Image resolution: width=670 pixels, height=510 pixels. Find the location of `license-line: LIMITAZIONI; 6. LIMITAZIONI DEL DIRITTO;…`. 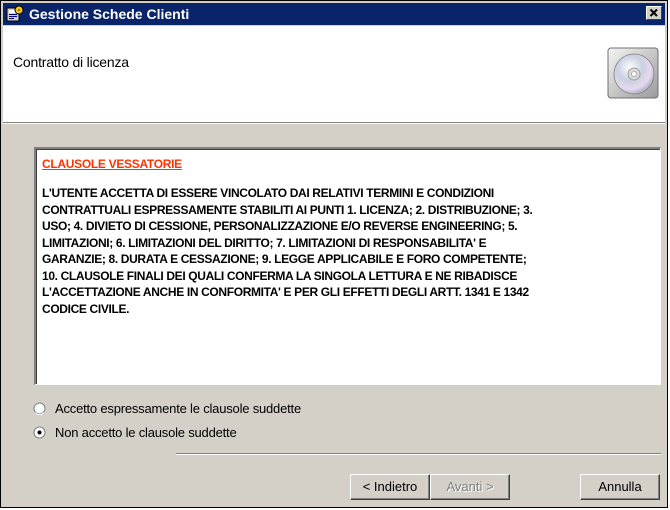

license-line: LIMITAZIONI; 6. LIMITAZIONI DEL DIRITTO;… is located at coordinates (264, 242).